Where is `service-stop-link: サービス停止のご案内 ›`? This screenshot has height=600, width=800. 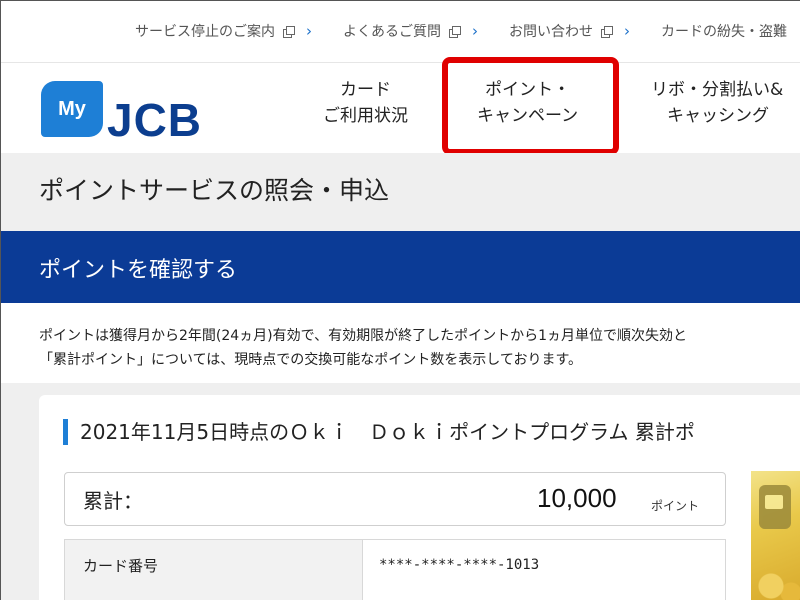 service-stop-link: サービス停止のご案内 › is located at coordinates (223, 31).